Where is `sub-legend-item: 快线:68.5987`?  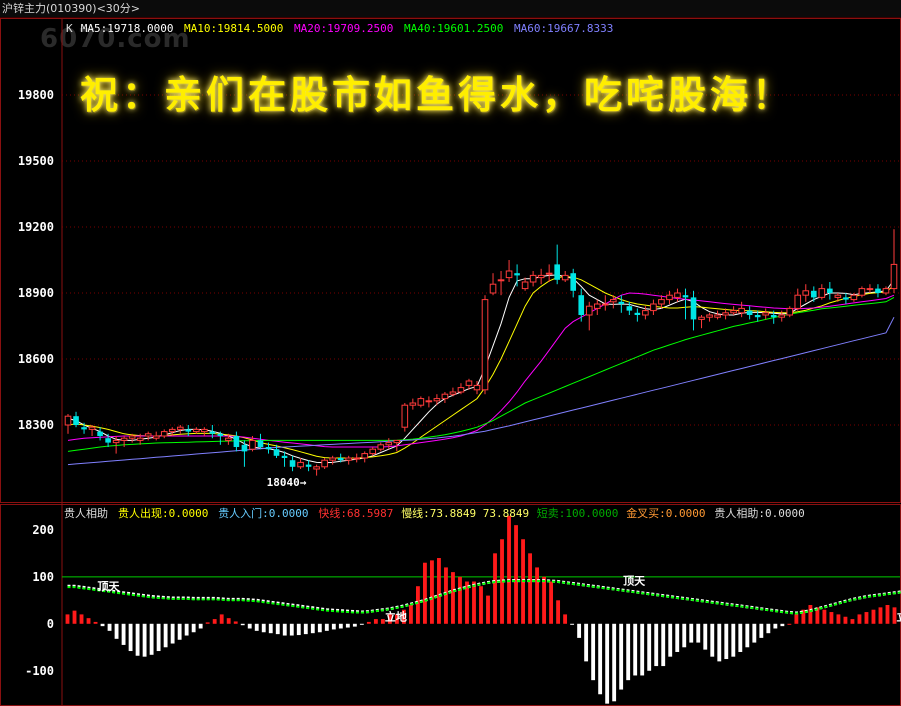 sub-legend-item: 快线:68.5987 is located at coordinates (355, 513).